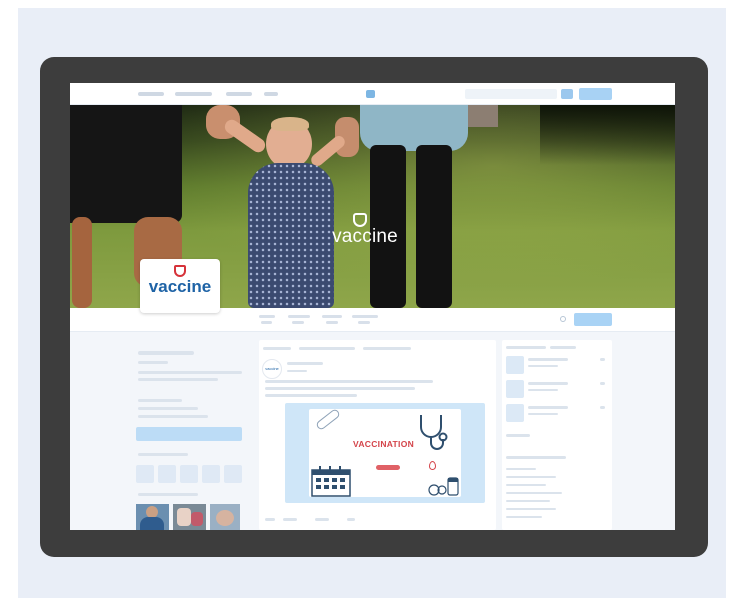 The width and height of the screenshot is (744, 600). I want to click on more-icon, so click(563, 319).